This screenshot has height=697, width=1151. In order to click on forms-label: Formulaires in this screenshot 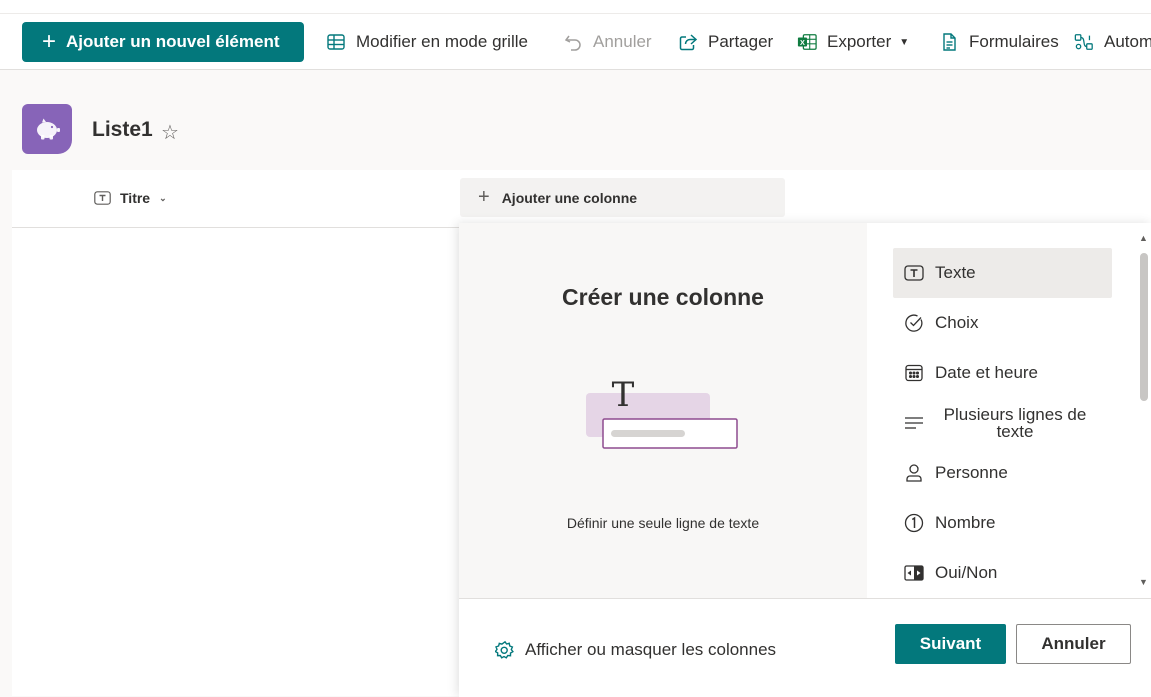, I will do `click(1014, 41)`.